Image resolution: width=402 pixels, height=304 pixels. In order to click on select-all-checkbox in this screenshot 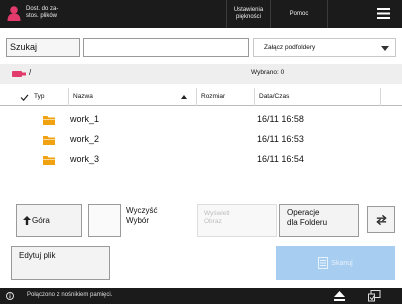, I will do `click(24, 97)`.